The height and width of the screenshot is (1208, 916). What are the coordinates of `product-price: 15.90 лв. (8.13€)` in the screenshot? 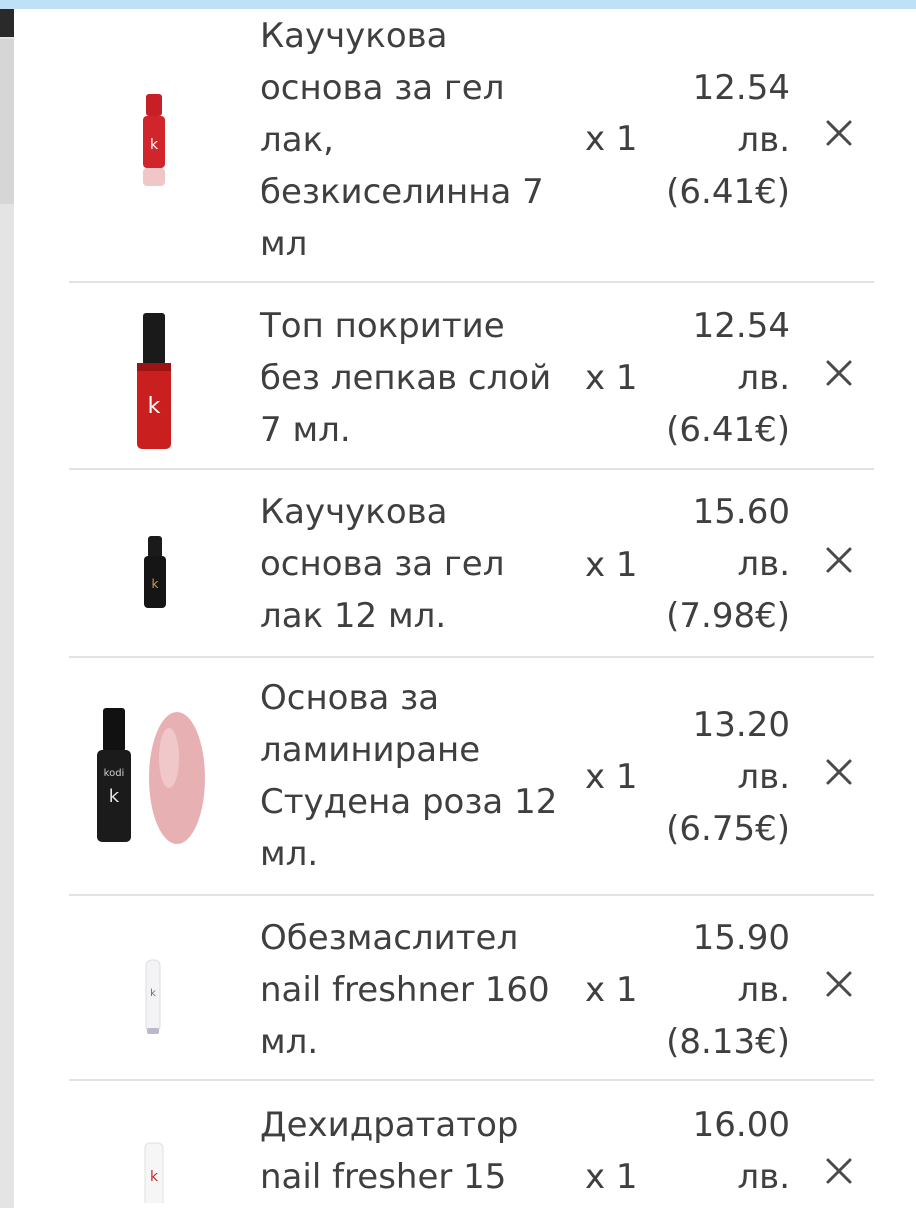 It's located at (719, 990).